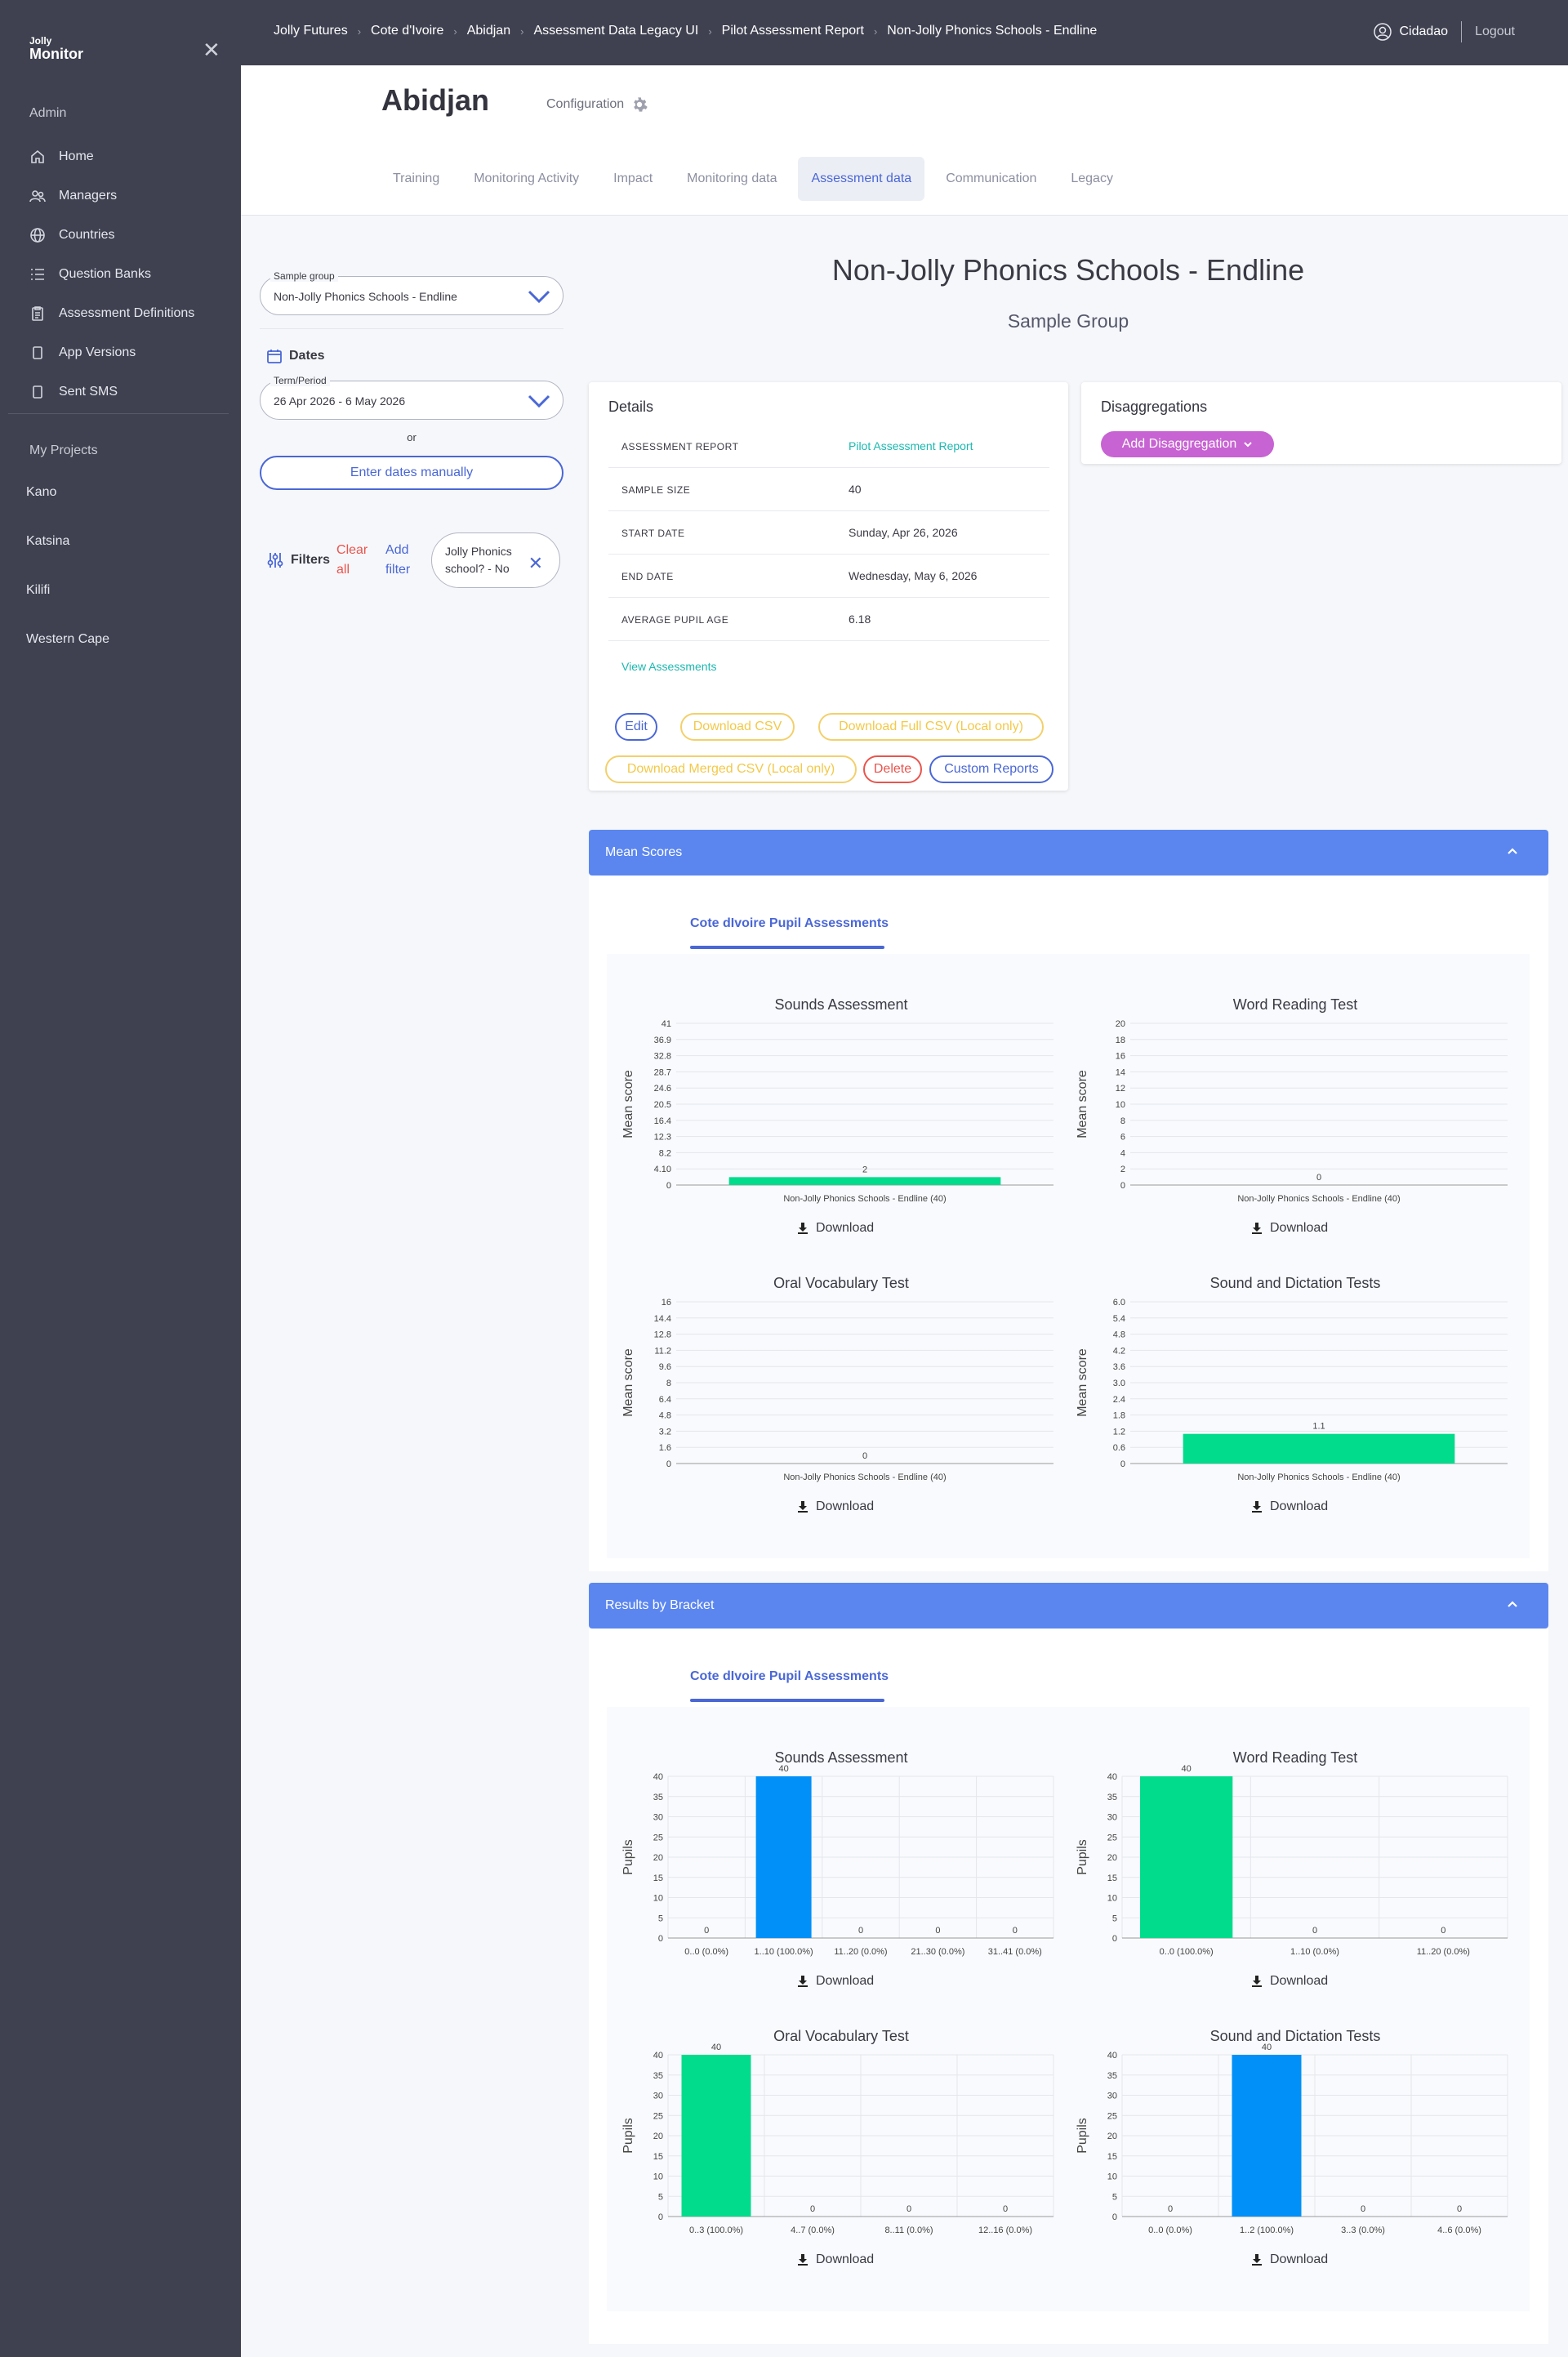 This screenshot has width=1568, height=2357. What do you see at coordinates (865, 1169) in the screenshot?
I see `data-label: 2` at bounding box center [865, 1169].